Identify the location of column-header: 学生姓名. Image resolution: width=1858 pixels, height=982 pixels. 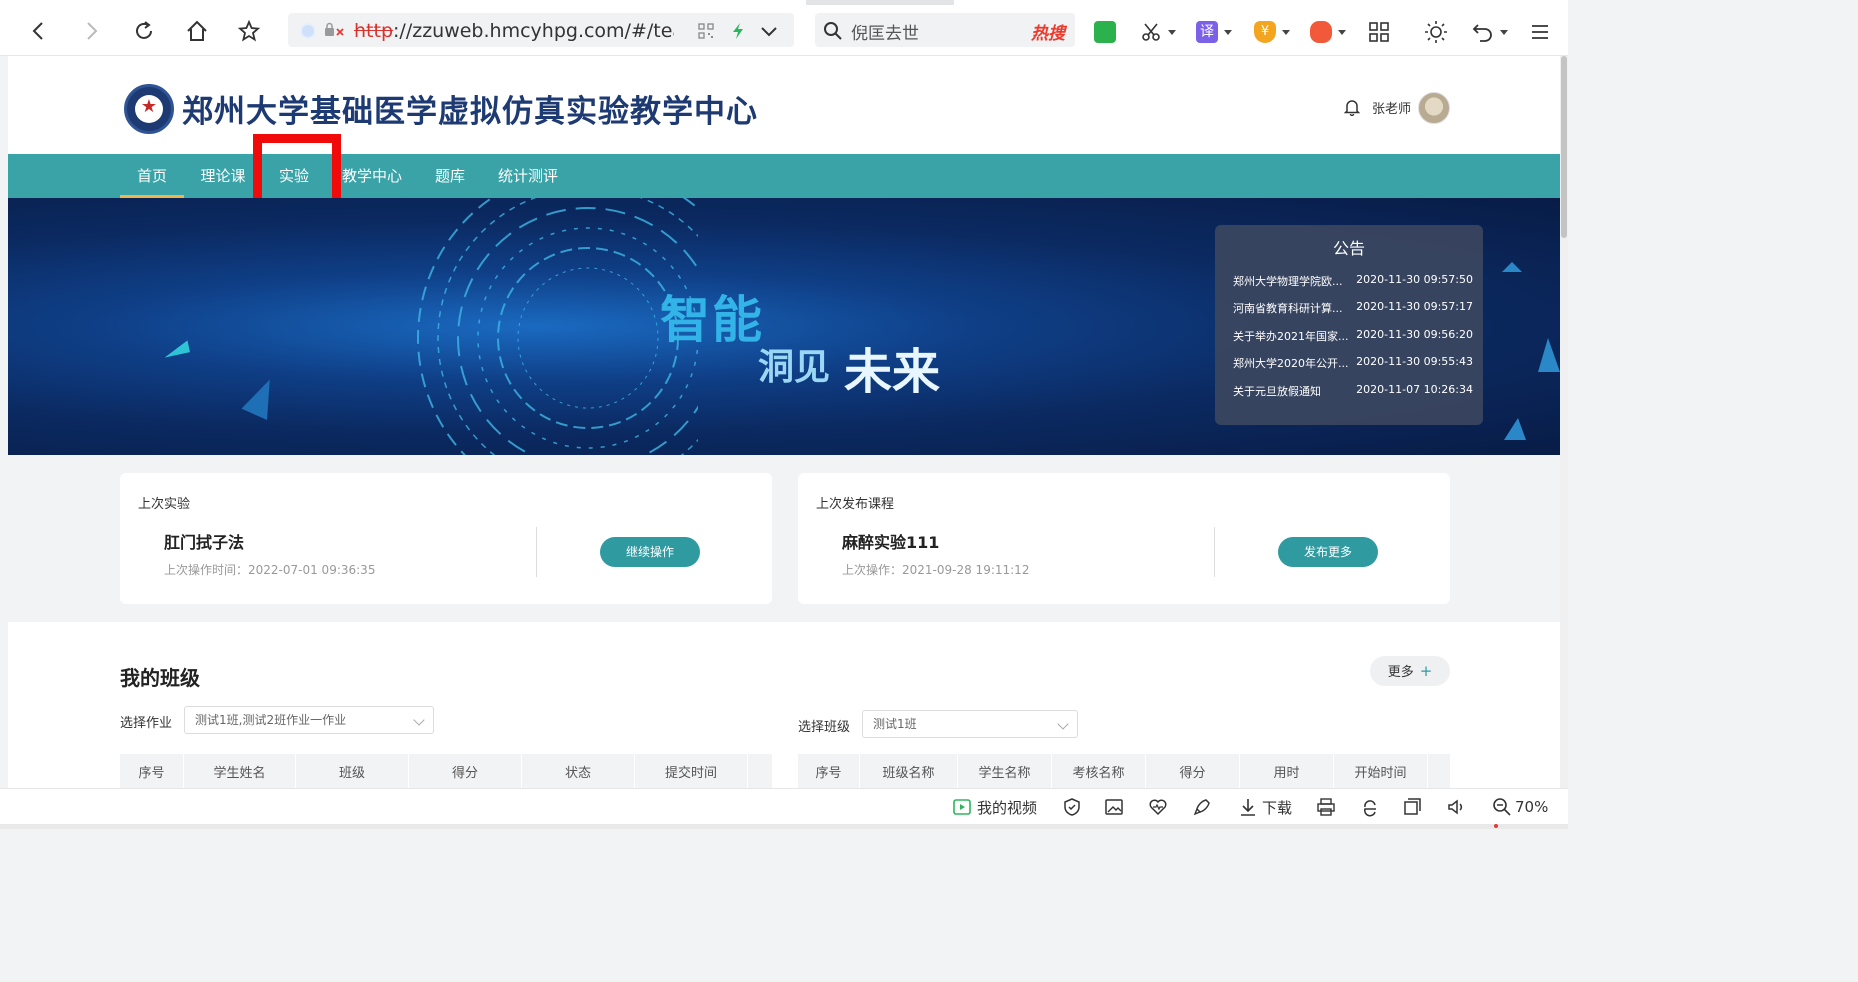
(240, 771).